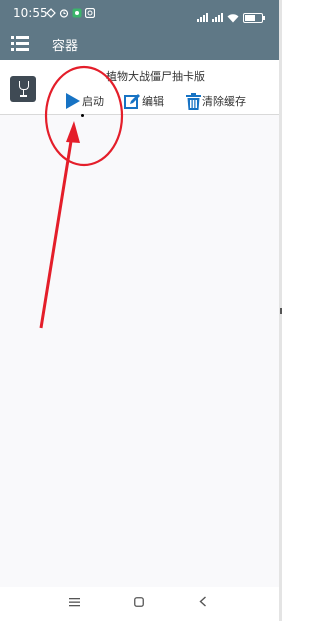  What do you see at coordinates (74, 603) in the screenshot?
I see `recent-apps-icon` at bounding box center [74, 603].